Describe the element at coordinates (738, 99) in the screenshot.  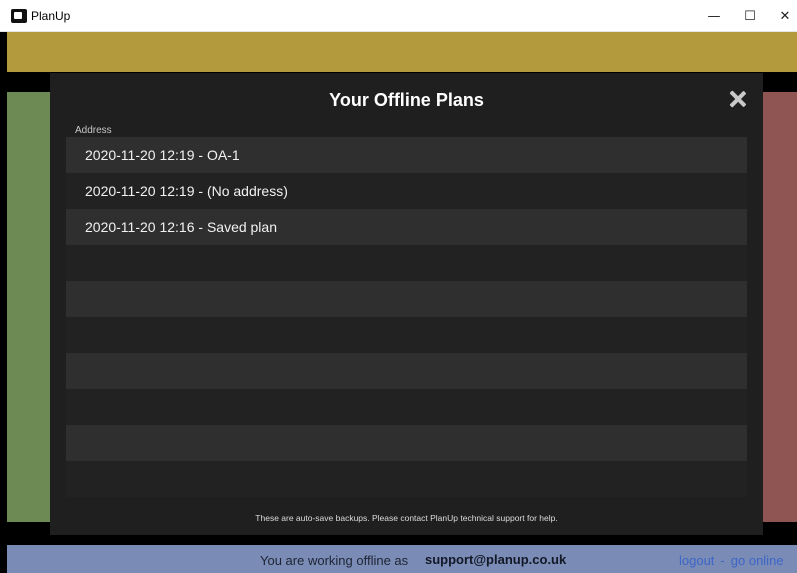
I see `close-icon` at that location.